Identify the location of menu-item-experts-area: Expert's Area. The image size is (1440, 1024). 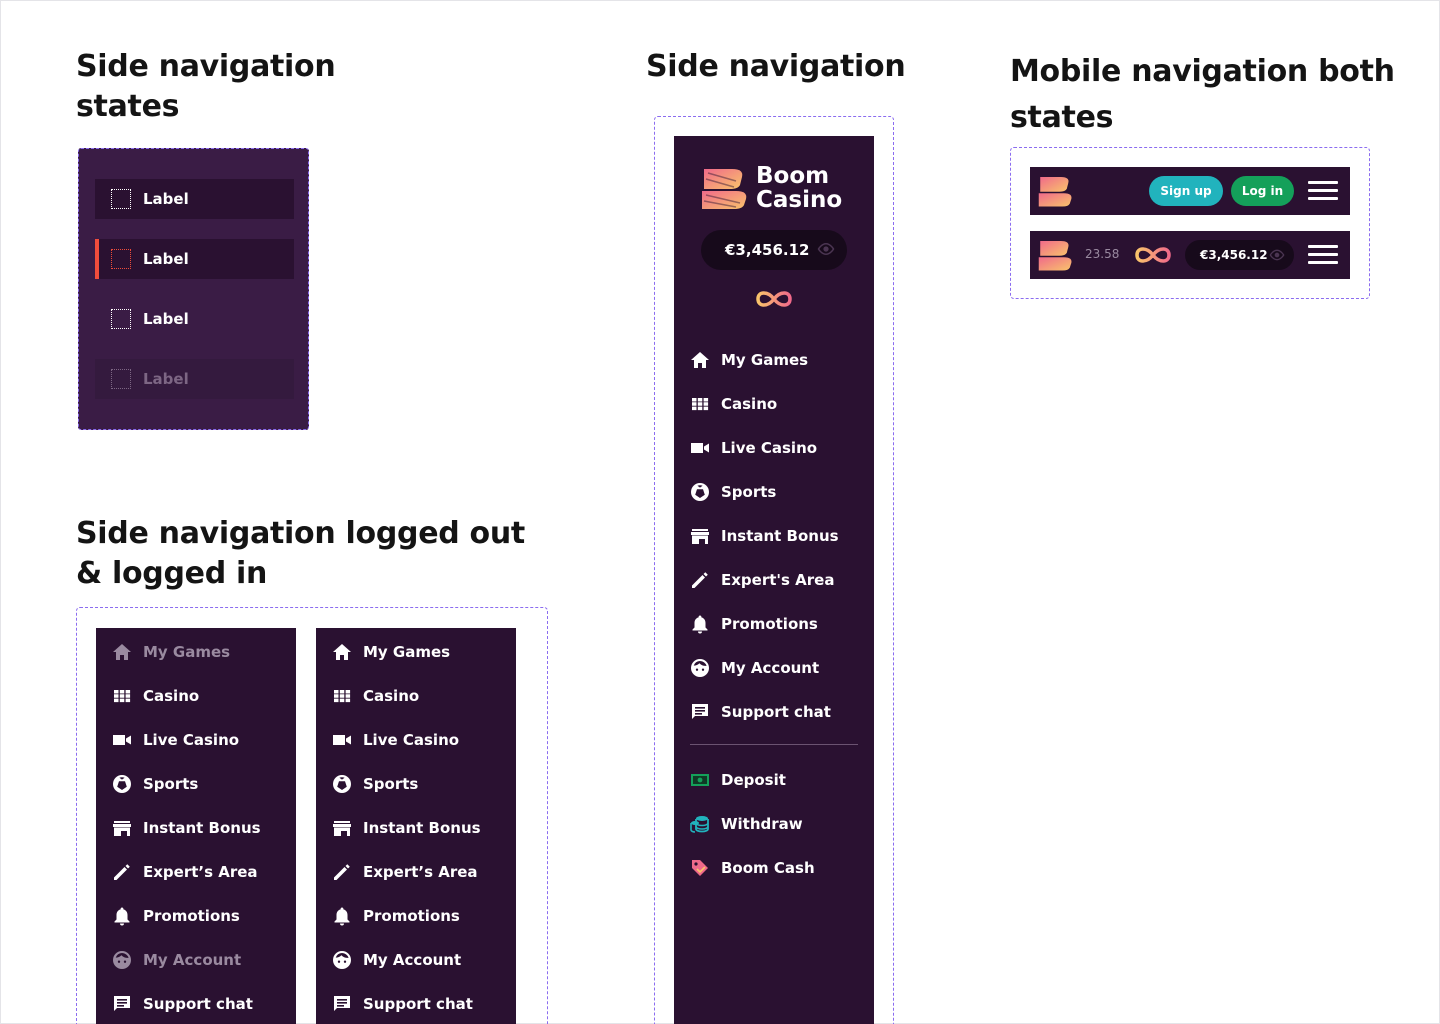
(762, 580).